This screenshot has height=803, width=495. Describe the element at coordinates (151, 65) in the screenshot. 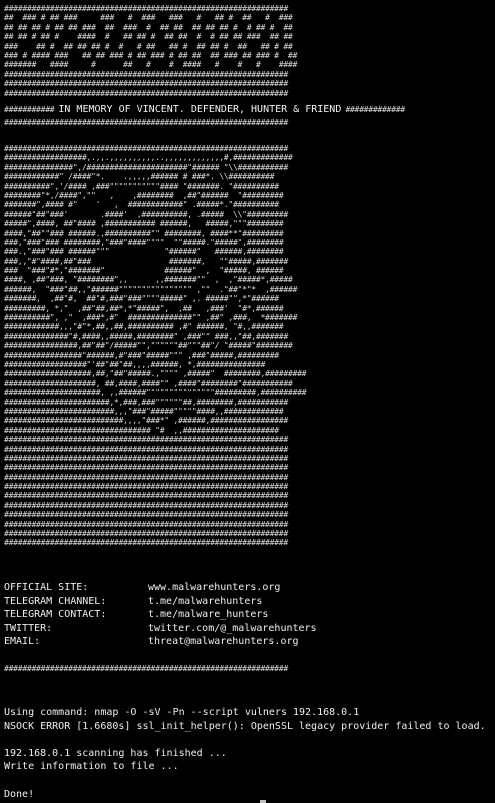

I see `banner-row: ####### #### # ## # # #### # # # ####` at that location.